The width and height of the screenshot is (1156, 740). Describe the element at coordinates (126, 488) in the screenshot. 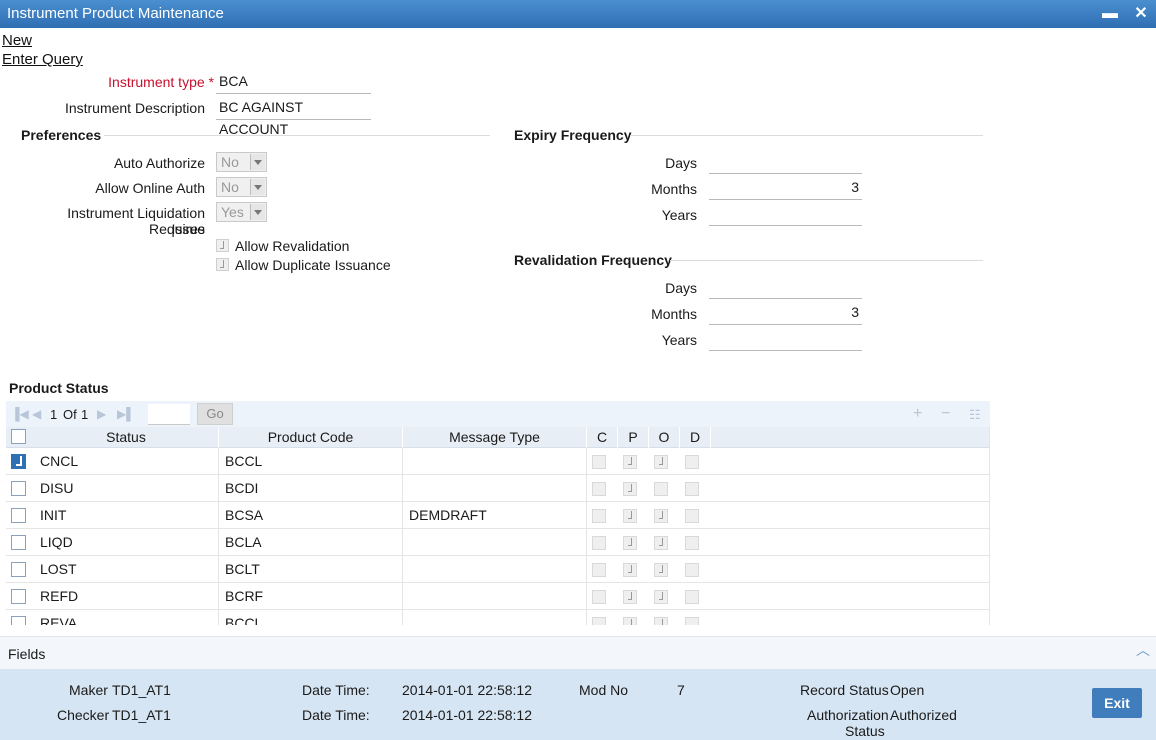

I see `status-cell: DISU` at that location.